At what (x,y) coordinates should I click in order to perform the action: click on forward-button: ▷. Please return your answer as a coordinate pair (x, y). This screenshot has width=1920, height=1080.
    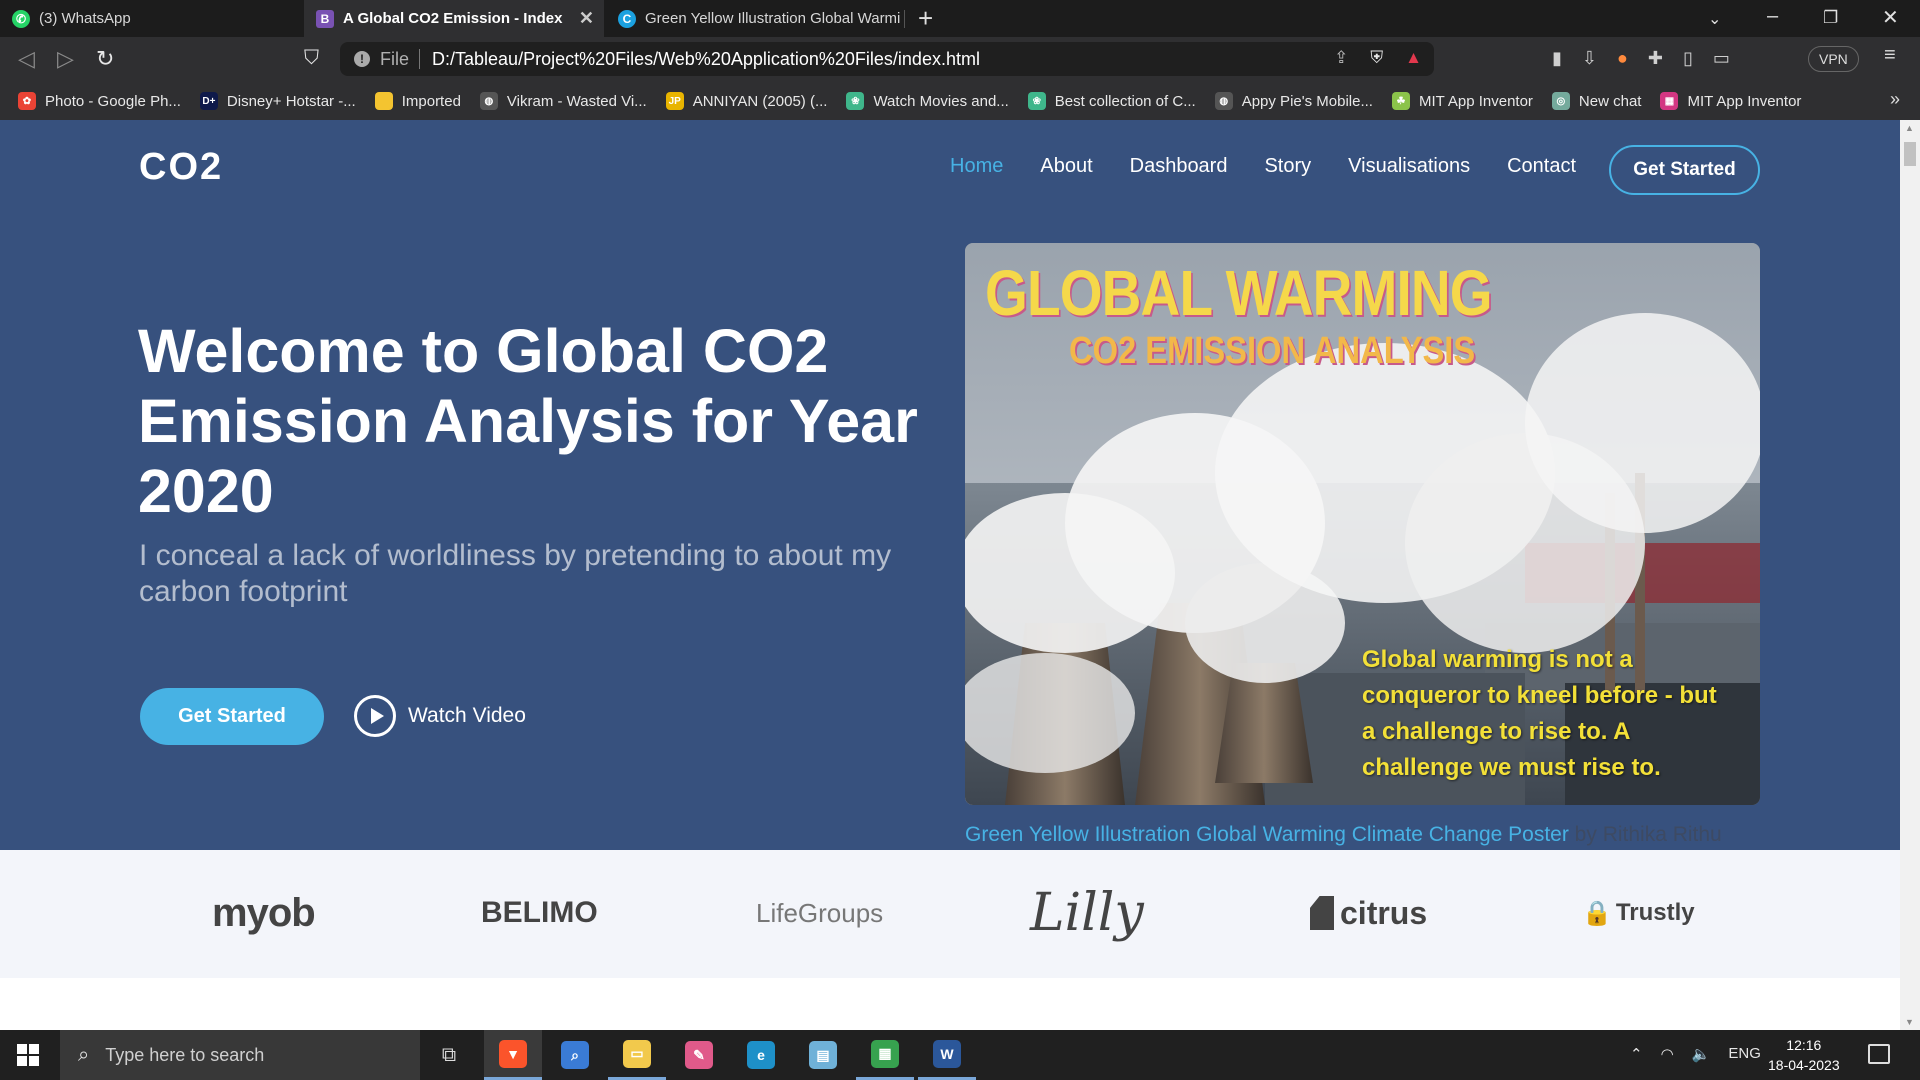
    Looking at the image, I should click on (65, 59).